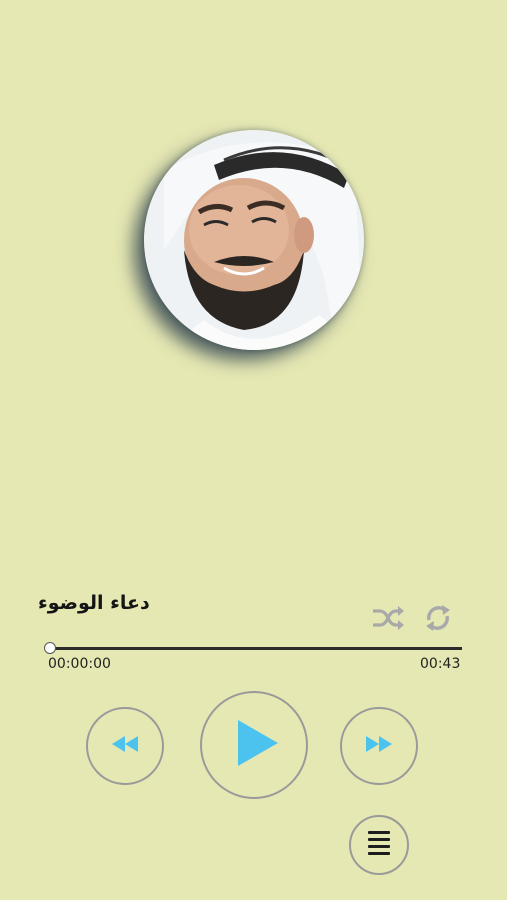  I want to click on play-icon, so click(258, 745).